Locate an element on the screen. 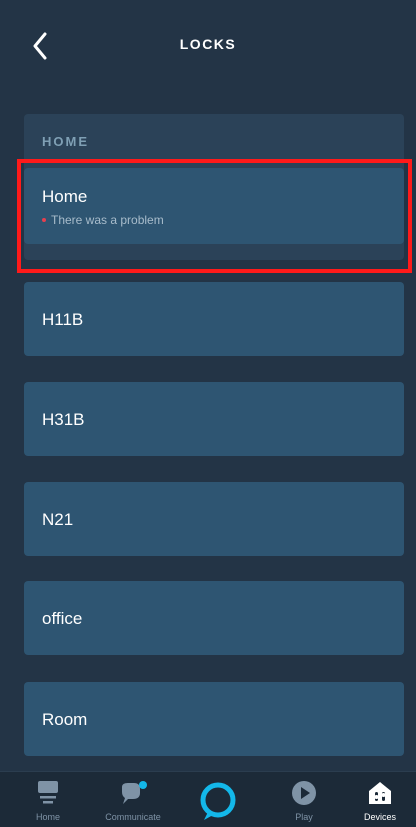 This screenshot has height=827, width=416. device-name: H31B is located at coordinates (63, 419).